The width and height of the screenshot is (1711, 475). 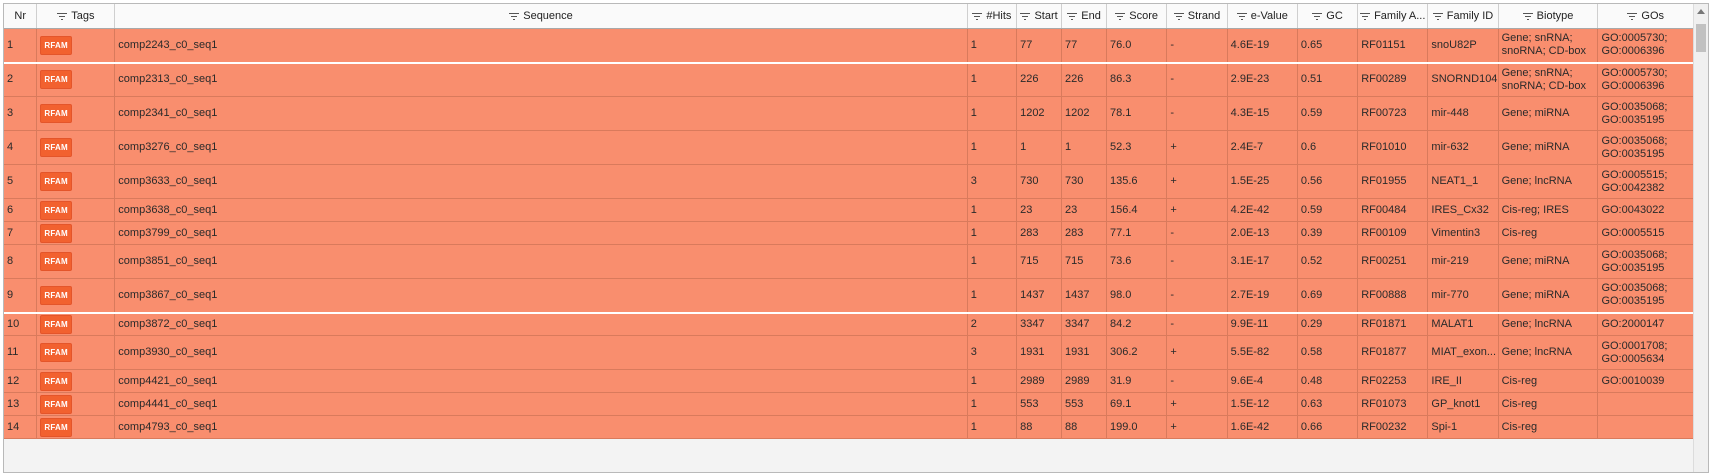 What do you see at coordinates (1393, 261) in the screenshot?
I see `cell-family-acc: RF00251` at bounding box center [1393, 261].